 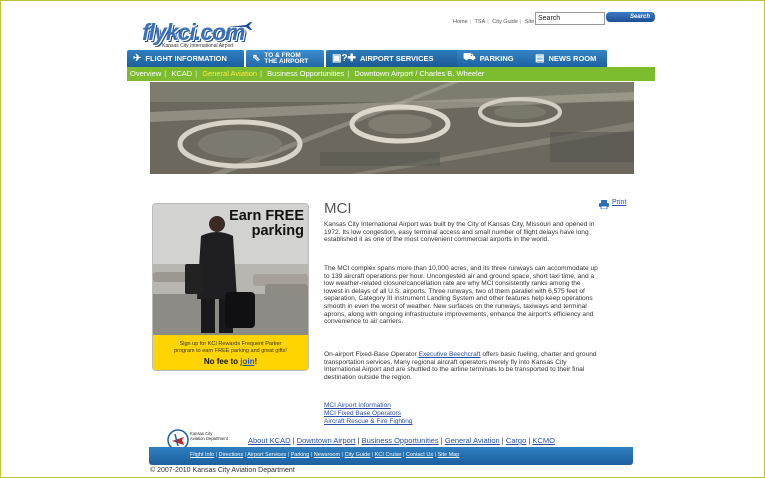 What do you see at coordinates (222, 361) in the screenshot?
I see `promo-fee-prefix: No fee to` at bounding box center [222, 361].